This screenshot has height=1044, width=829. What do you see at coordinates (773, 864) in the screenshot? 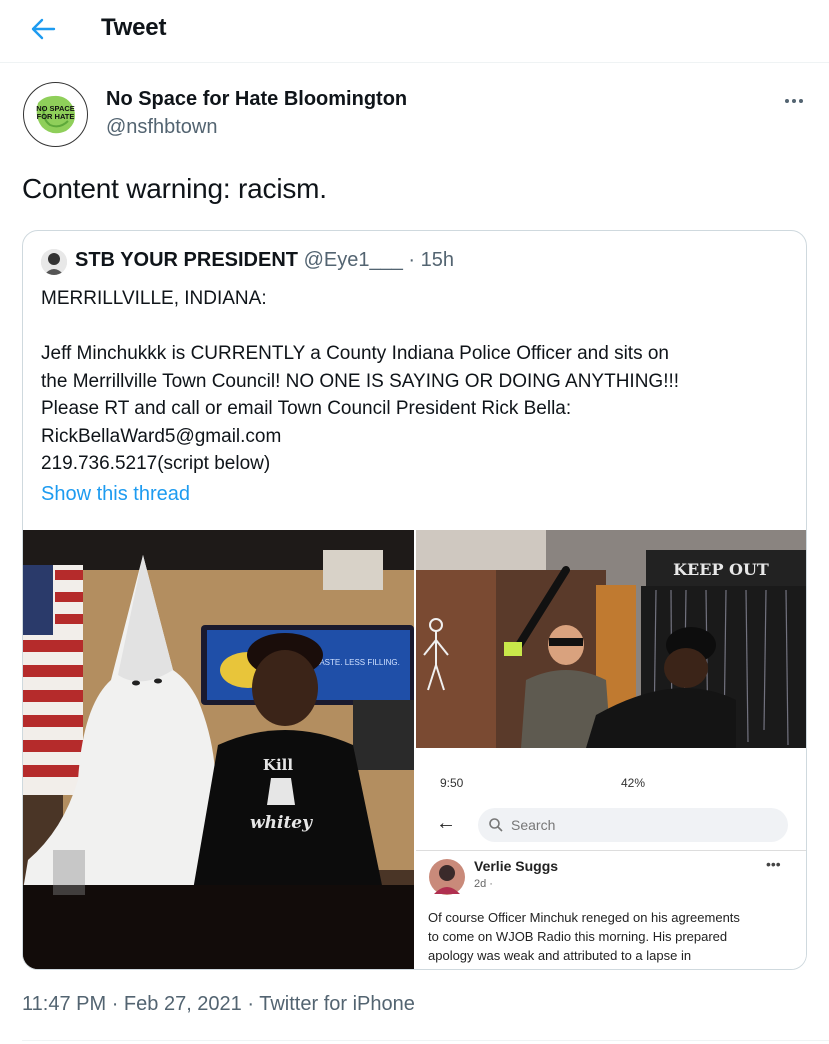
I see `poster-more: •••` at bounding box center [773, 864].